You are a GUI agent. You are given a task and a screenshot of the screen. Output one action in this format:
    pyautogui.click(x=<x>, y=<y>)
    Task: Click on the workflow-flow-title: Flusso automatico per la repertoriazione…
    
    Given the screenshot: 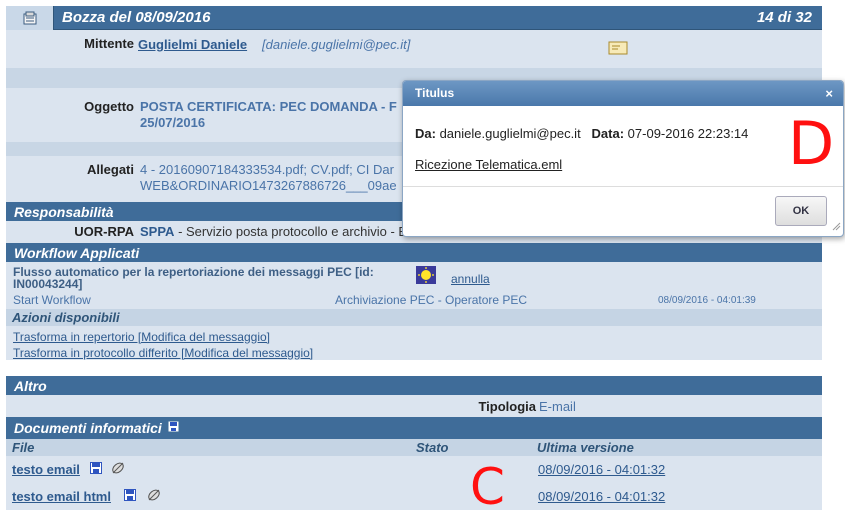 What is the action you would take?
    pyautogui.click(x=193, y=278)
    